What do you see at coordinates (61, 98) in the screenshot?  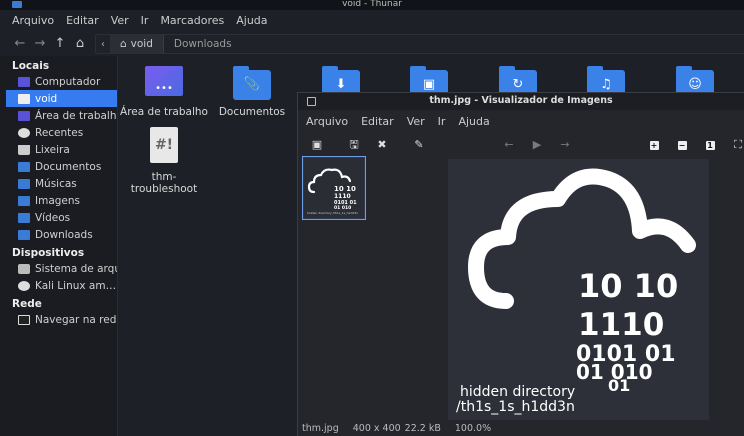 I see `sidebar-item-void: void` at bounding box center [61, 98].